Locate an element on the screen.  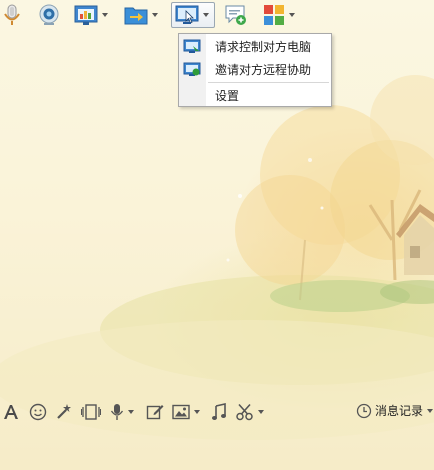
magic-expression-button is located at coordinates (64, 412).